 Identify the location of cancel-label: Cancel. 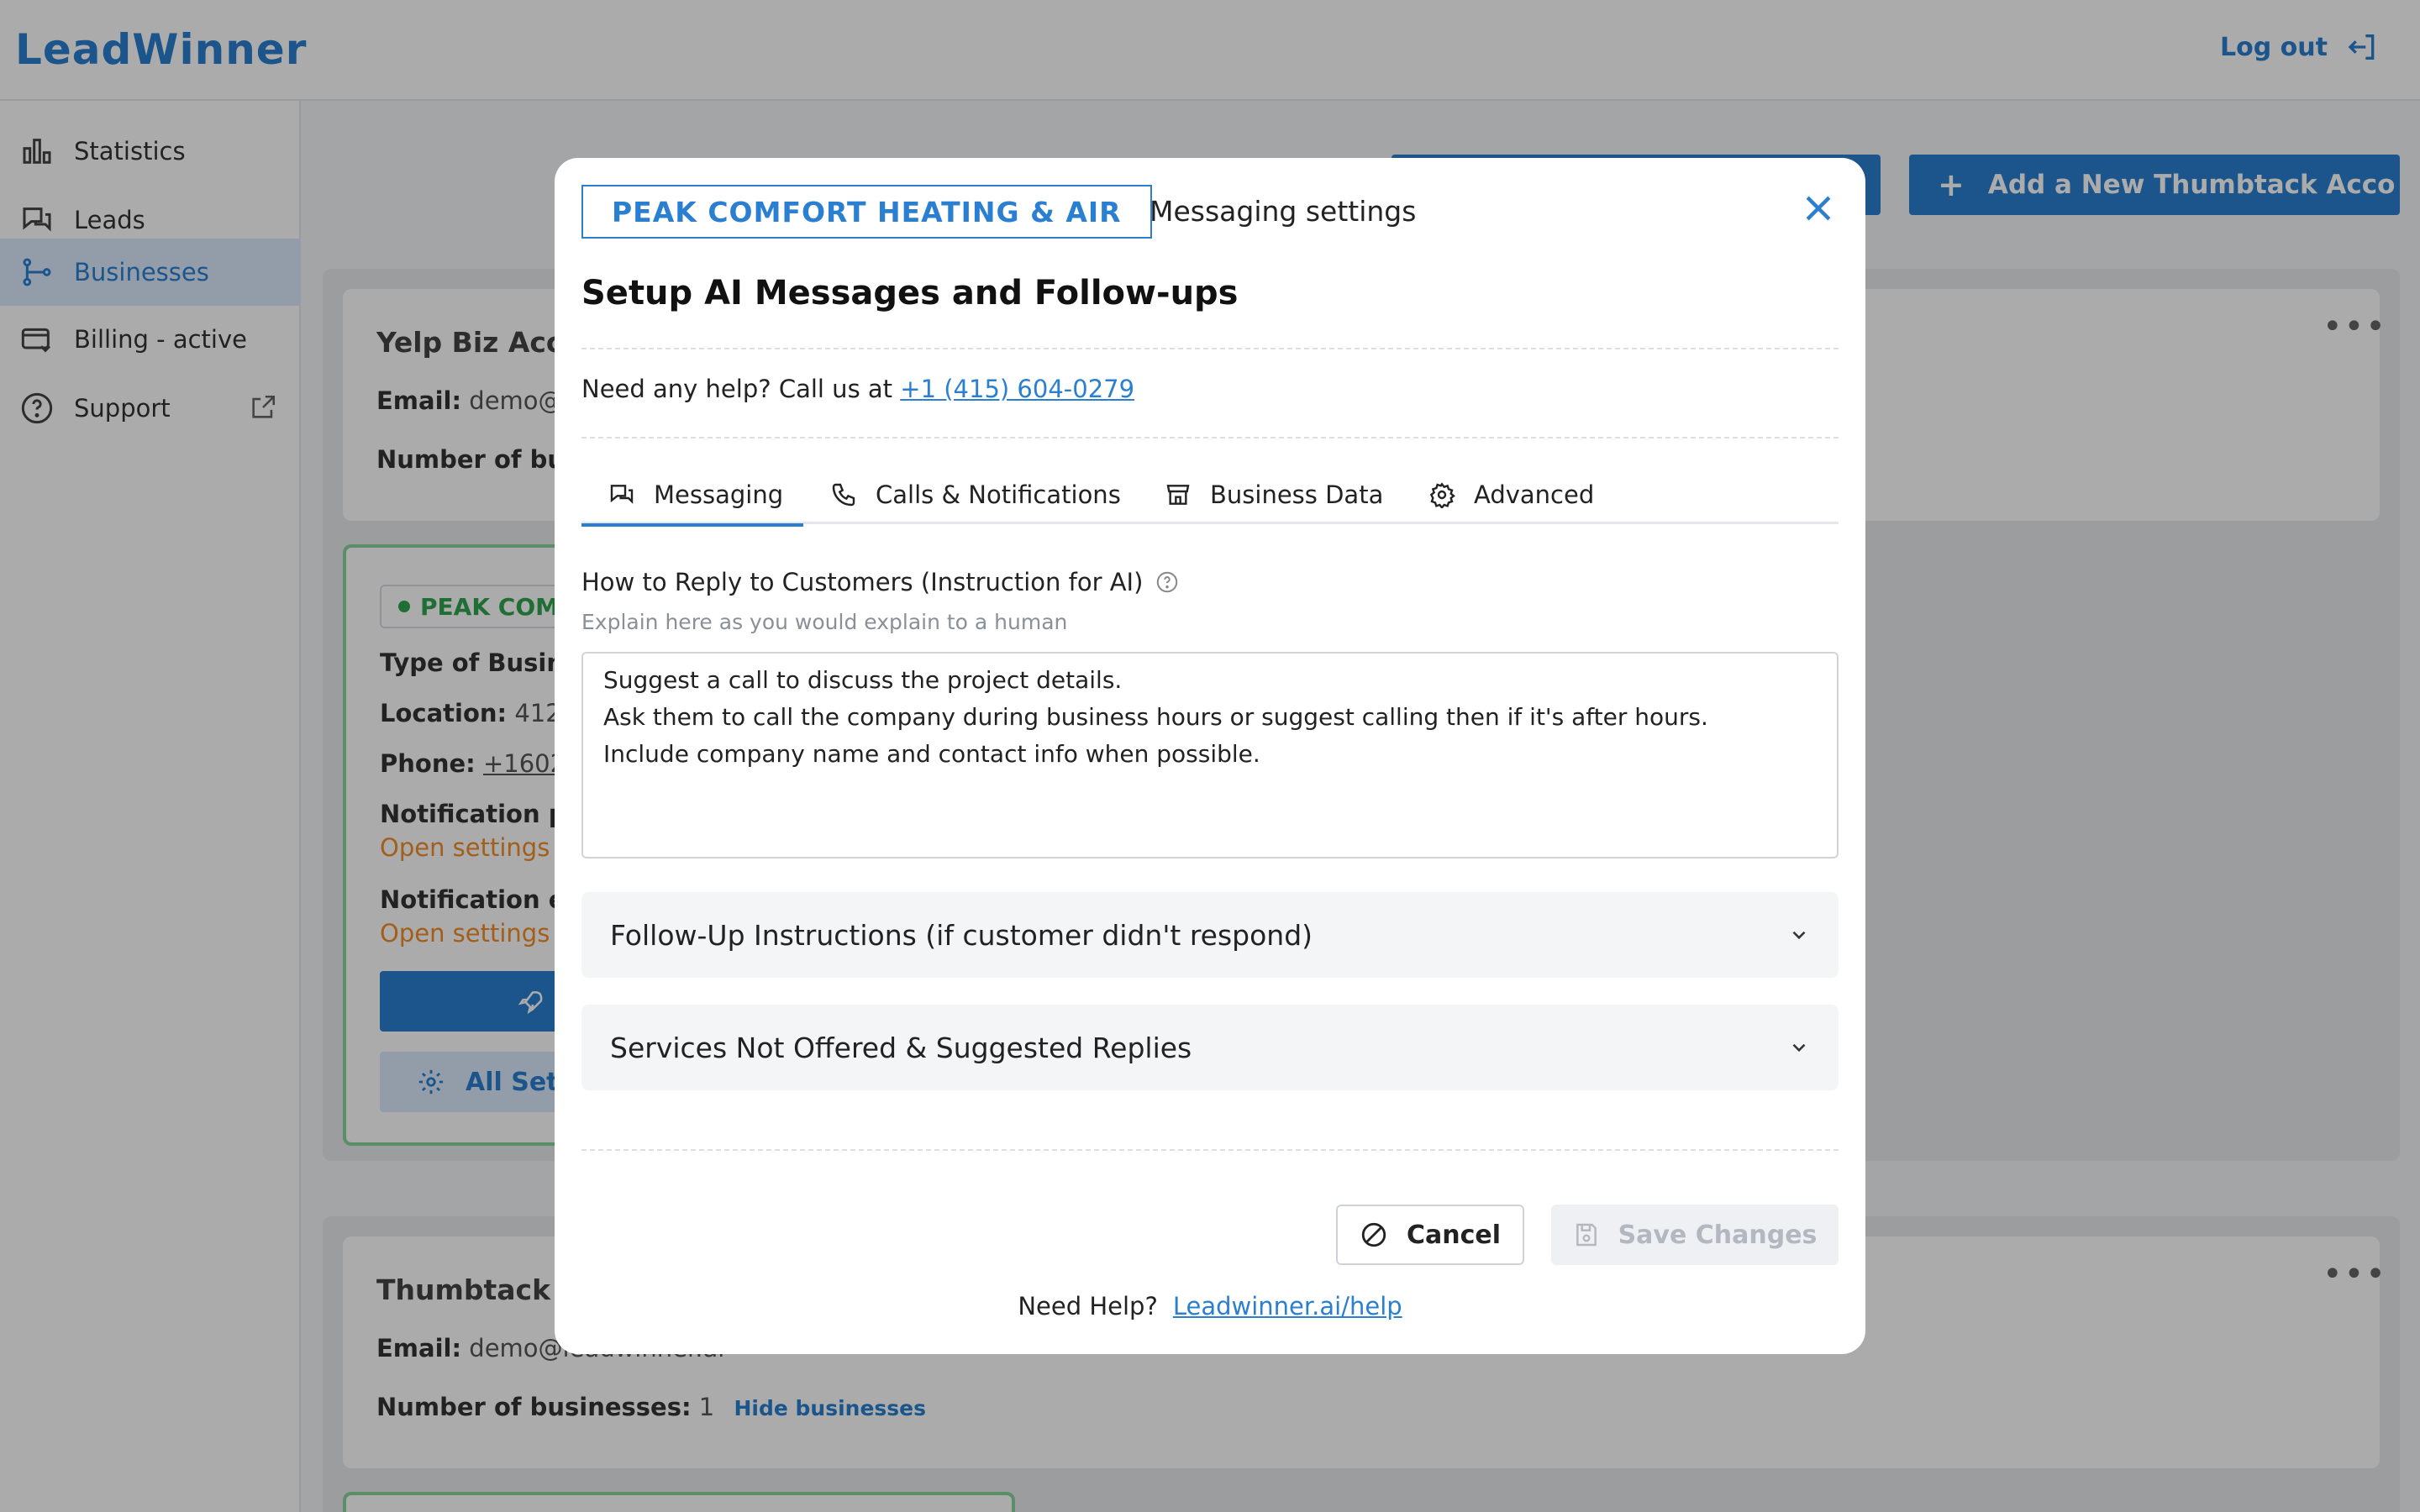
(1454, 1235).